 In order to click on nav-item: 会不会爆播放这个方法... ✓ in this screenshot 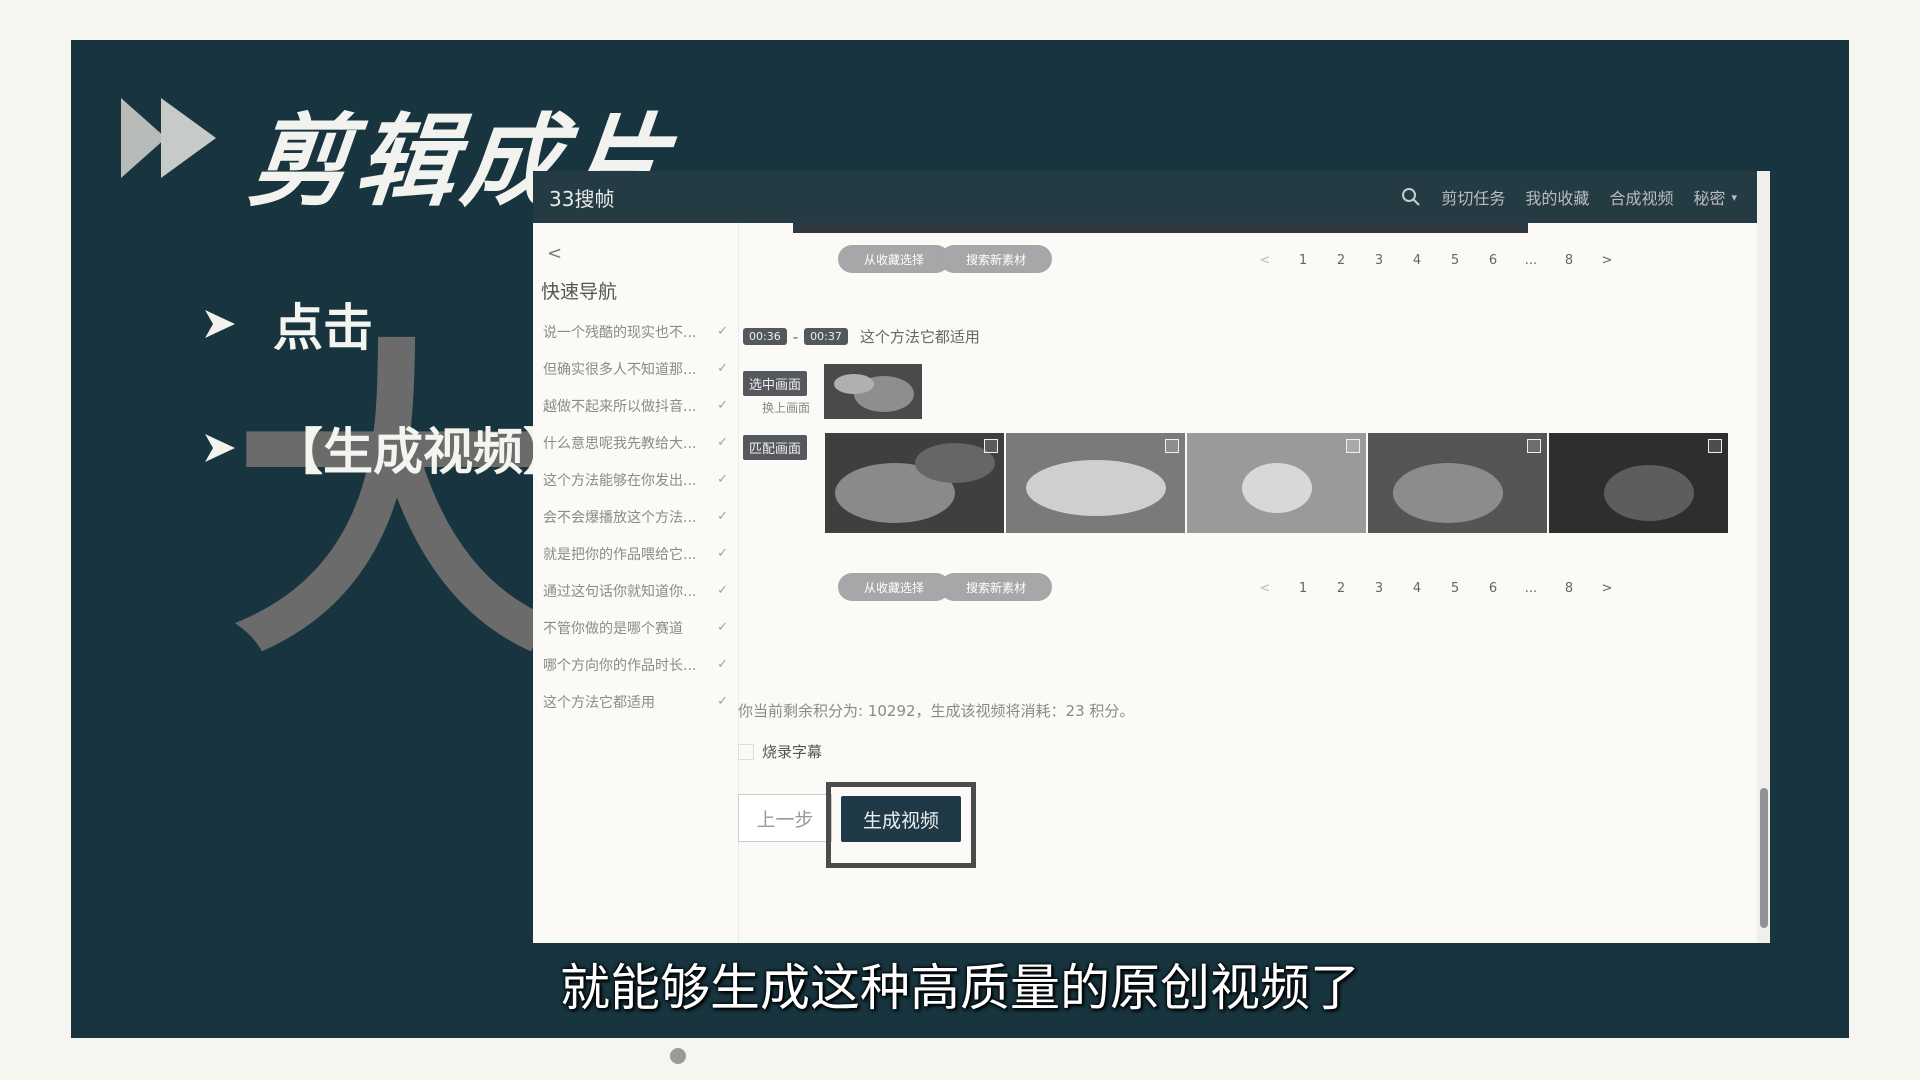, I will do `click(635, 516)`.